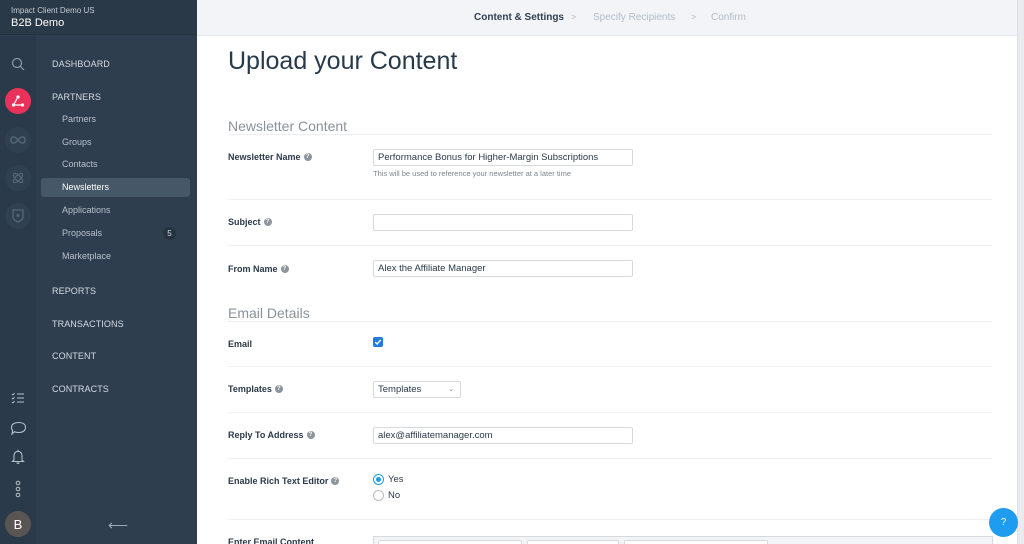  Describe the element at coordinates (451, 389) in the screenshot. I see `chevron-down-icon: ⌄` at that location.